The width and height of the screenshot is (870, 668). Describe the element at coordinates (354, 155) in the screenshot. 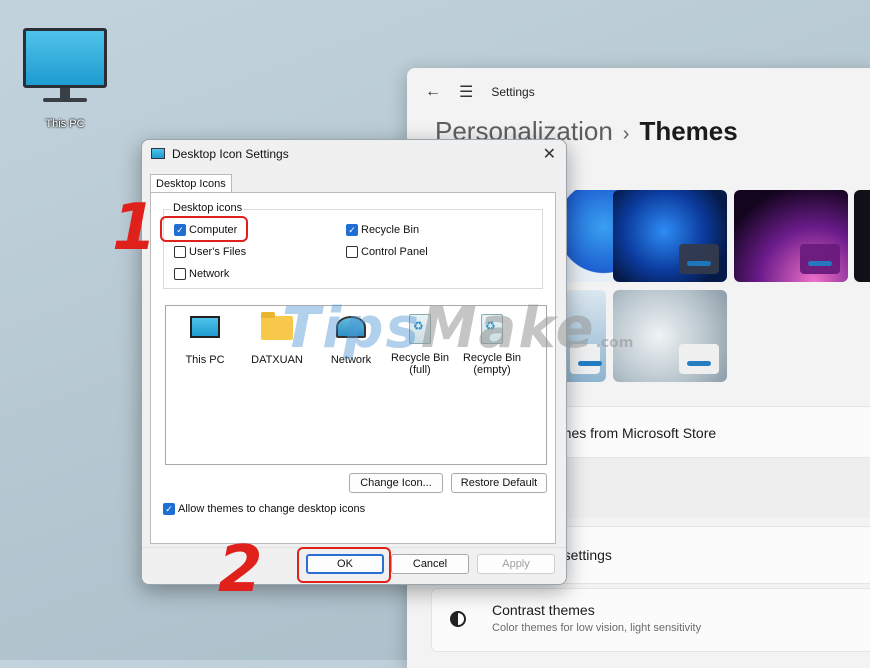

I see `dialog-titlebar: Desktop Icon Settings ✕` at that location.